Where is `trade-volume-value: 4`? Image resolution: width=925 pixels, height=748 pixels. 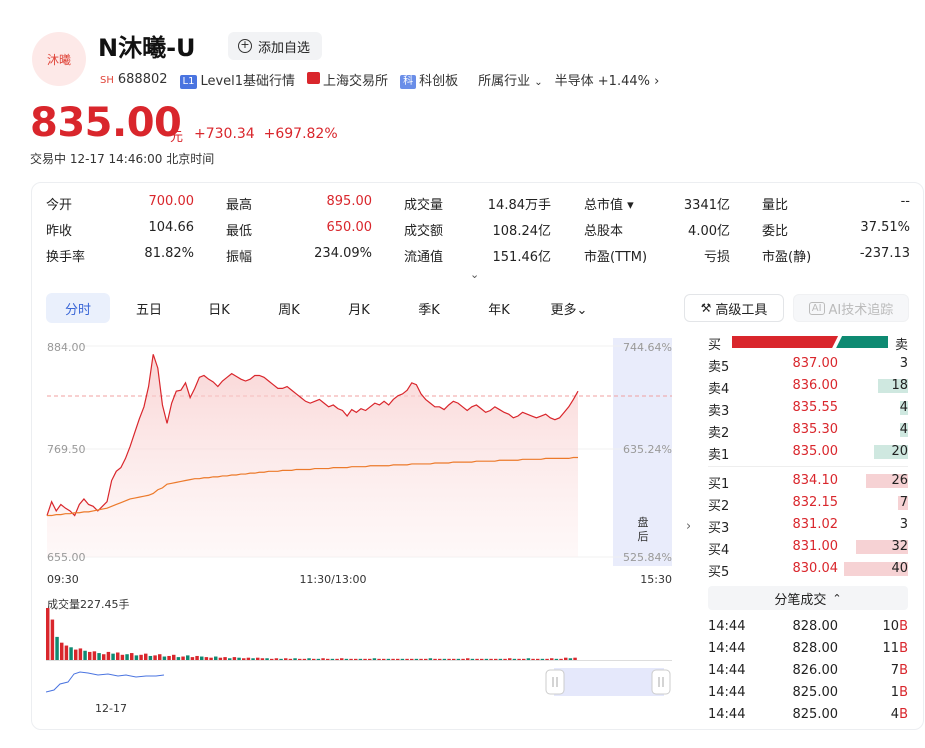 trade-volume-value: 4 is located at coordinates (895, 714).